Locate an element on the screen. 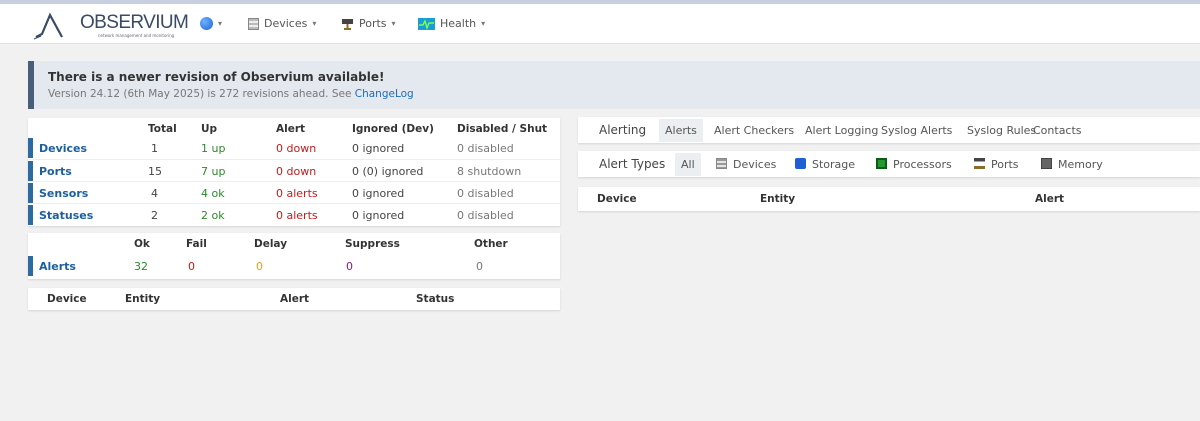 This screenshot has width=1200, height=421. type-memory: Memory is located at coordinates (1072, 164).